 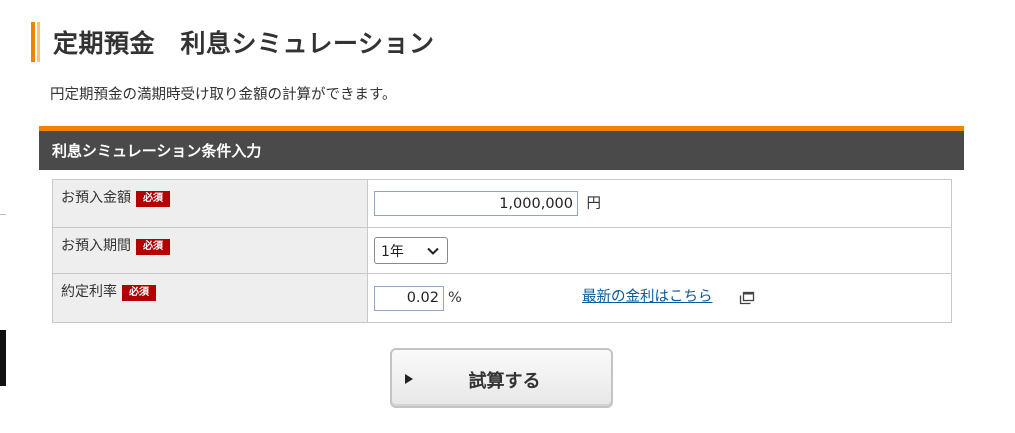 I want to click on period-label: お預入期間, so click(x=96, y=246).